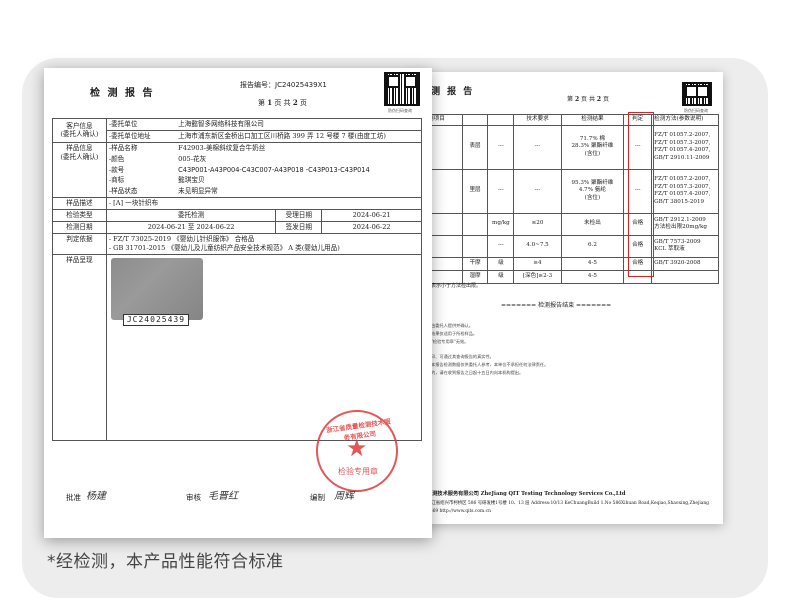 The image size is (790, 615). I want to click on seal-label: 检验专用章, so click(358, 471).